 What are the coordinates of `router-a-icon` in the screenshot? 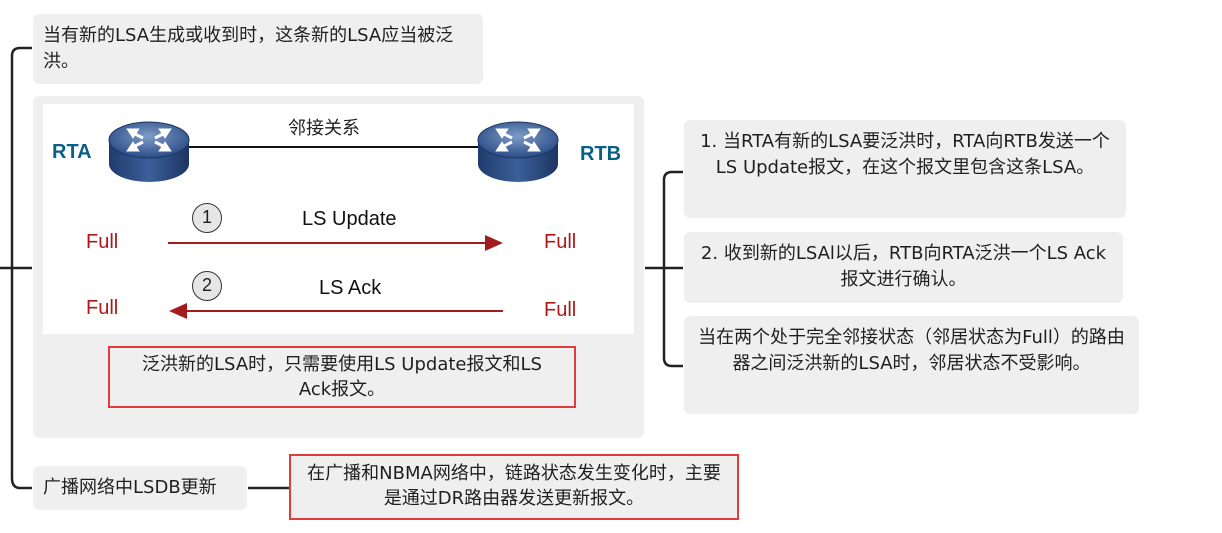 It's located at (149, 151).